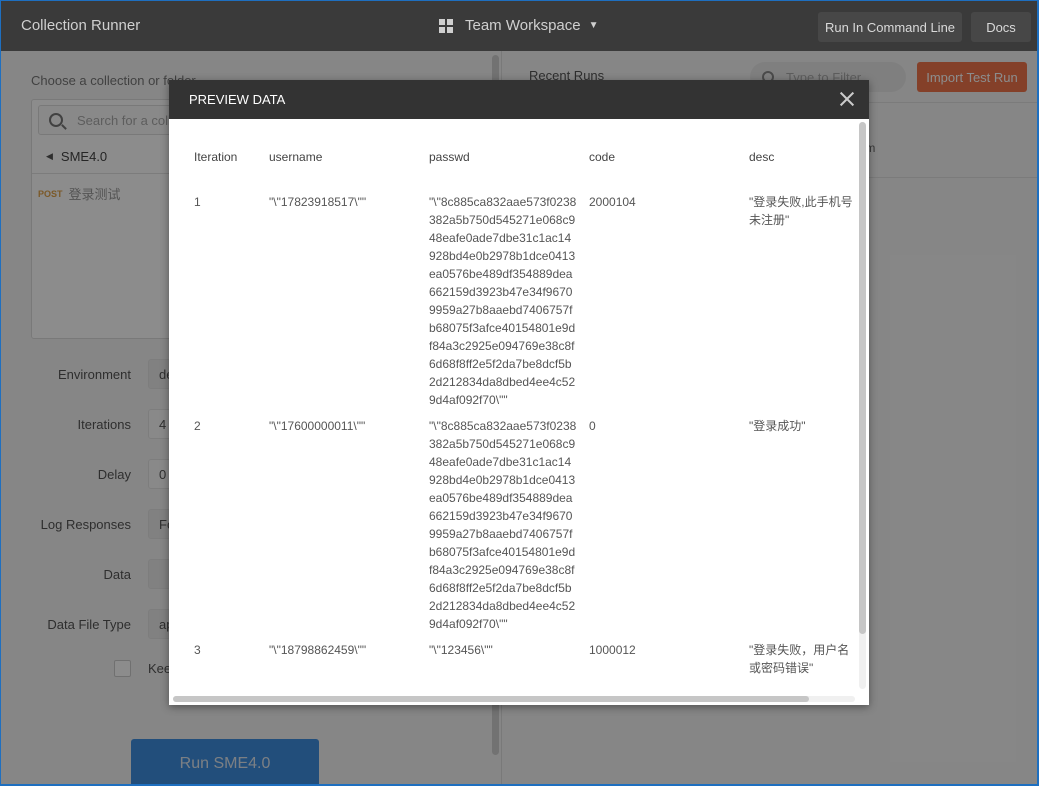  I want to click on column-header-username: username, so click(296, 157).